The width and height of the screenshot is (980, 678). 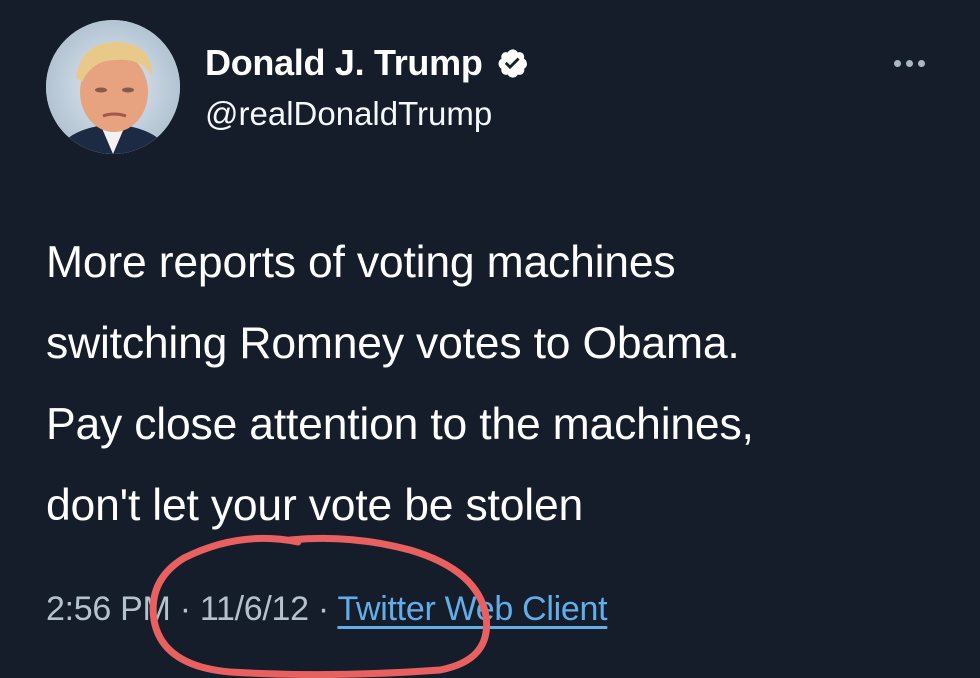 What do you see at coordinates (909, 63) in the screenshot?
I see `more-options-icon` at bounding box center [909, 63].